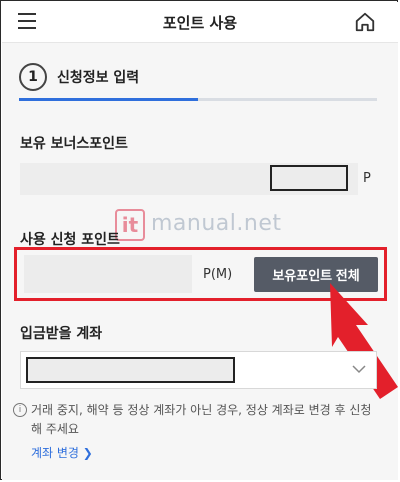 The height and width of the screenshot is (482, 400). Describe the element at coordinates (20, 410) in the screenshot. I see `info-icon: i` at that location.